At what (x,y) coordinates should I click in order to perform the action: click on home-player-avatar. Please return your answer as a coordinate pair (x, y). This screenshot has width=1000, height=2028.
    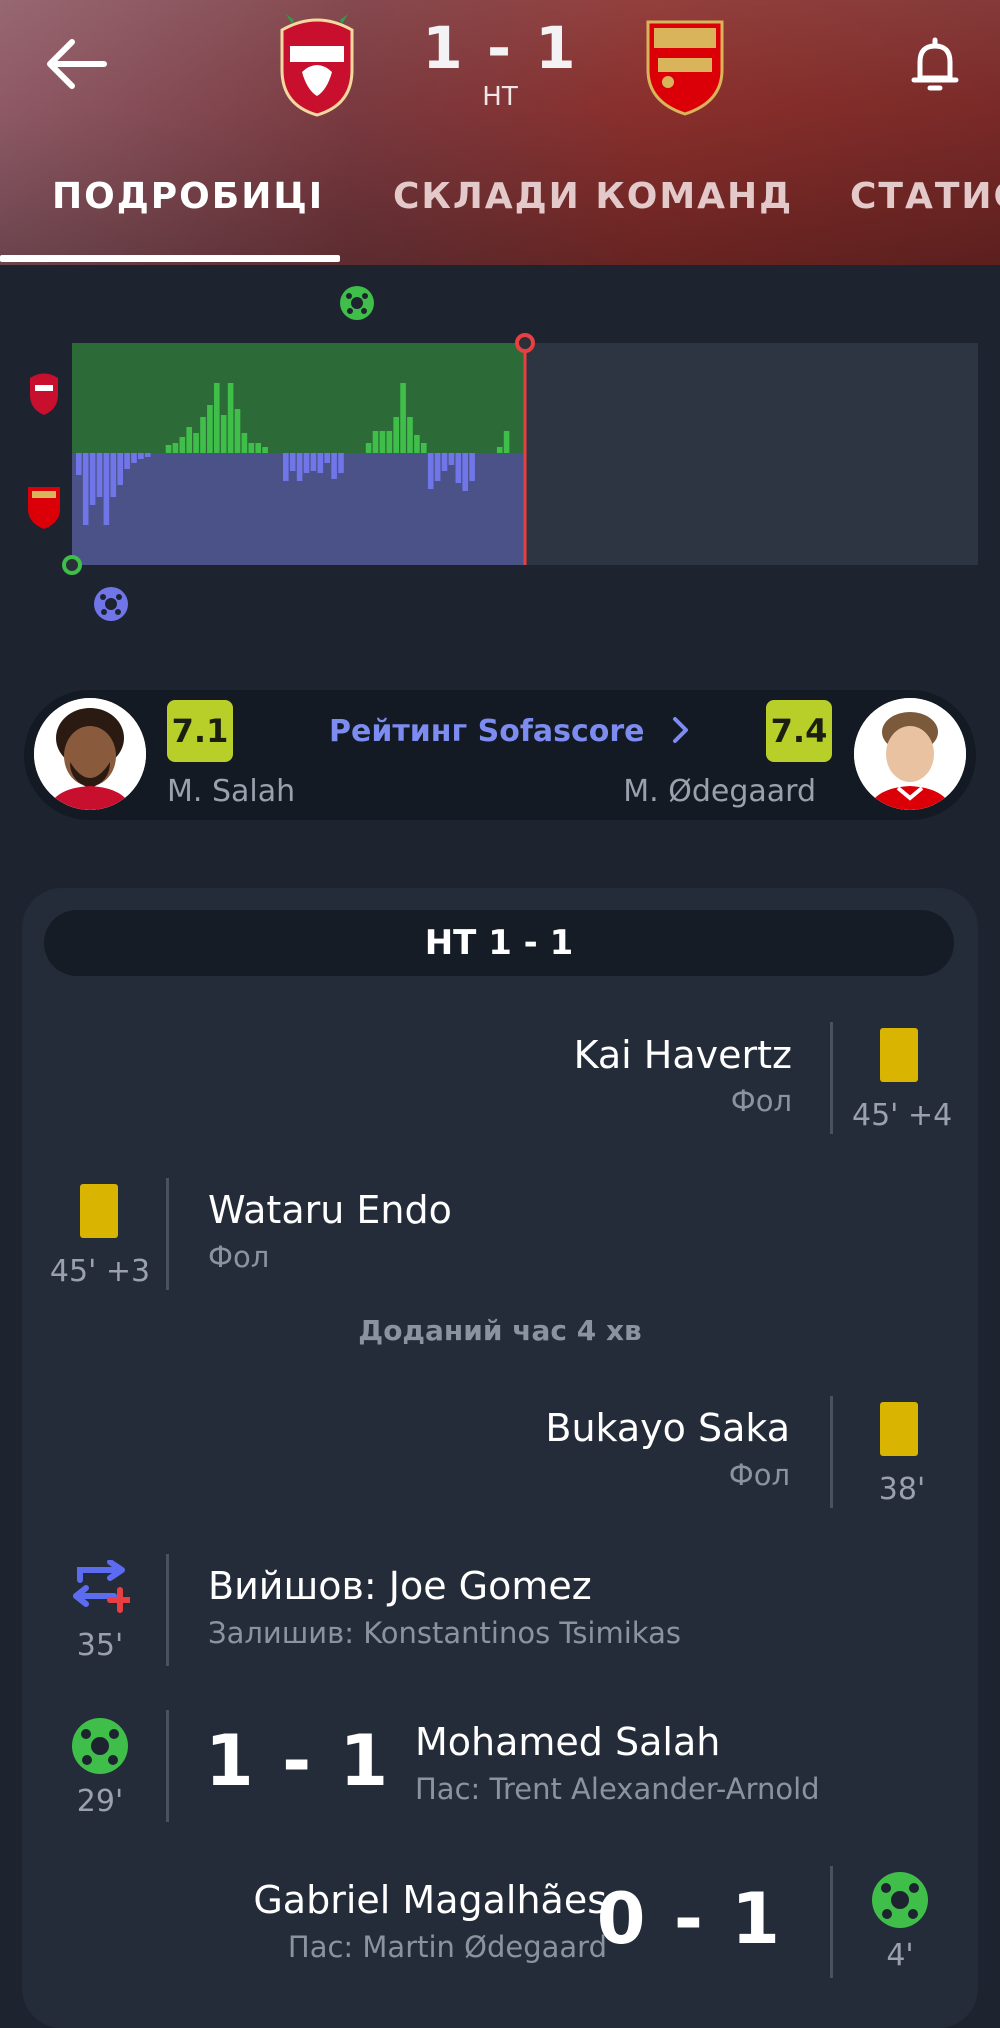
    Looking at the image, I should click on (90, 754).